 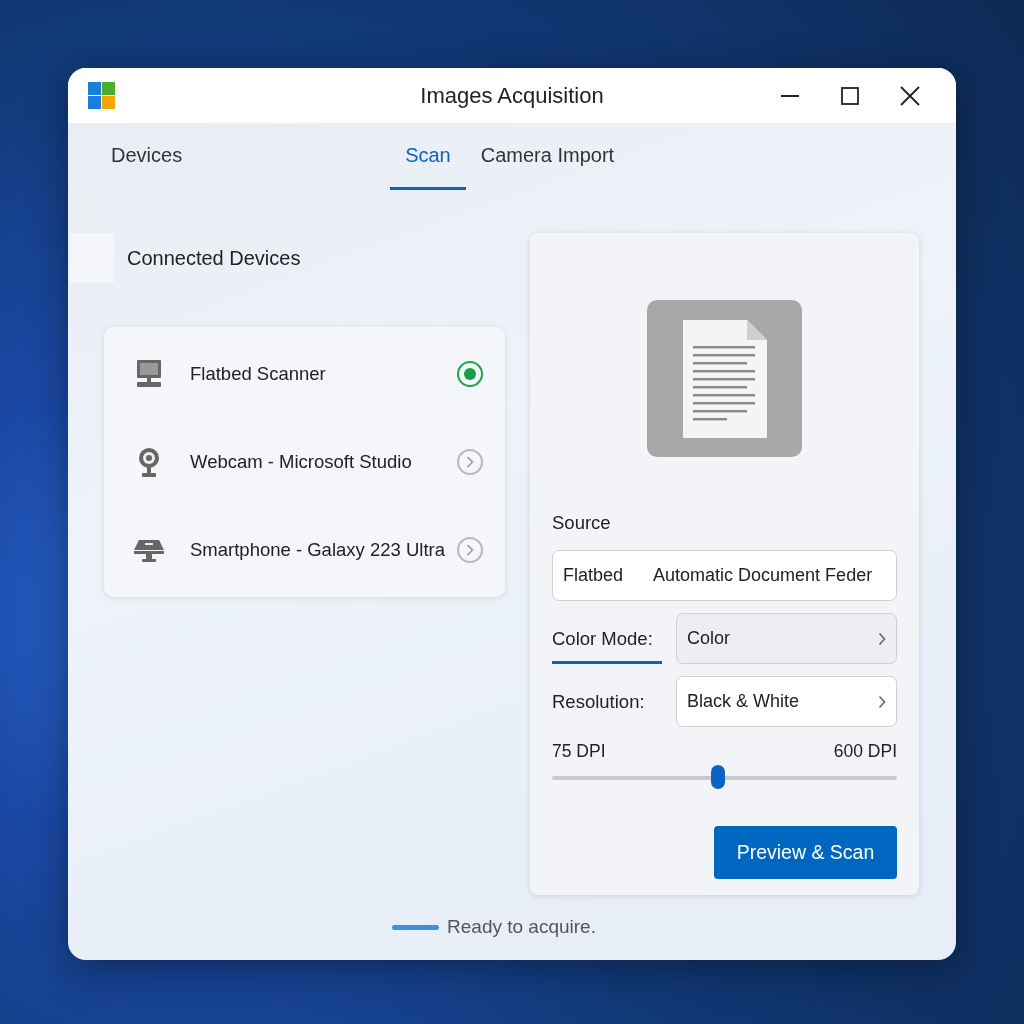 I want to click on setting-label: Resolution:, so click(x=598, y=701).